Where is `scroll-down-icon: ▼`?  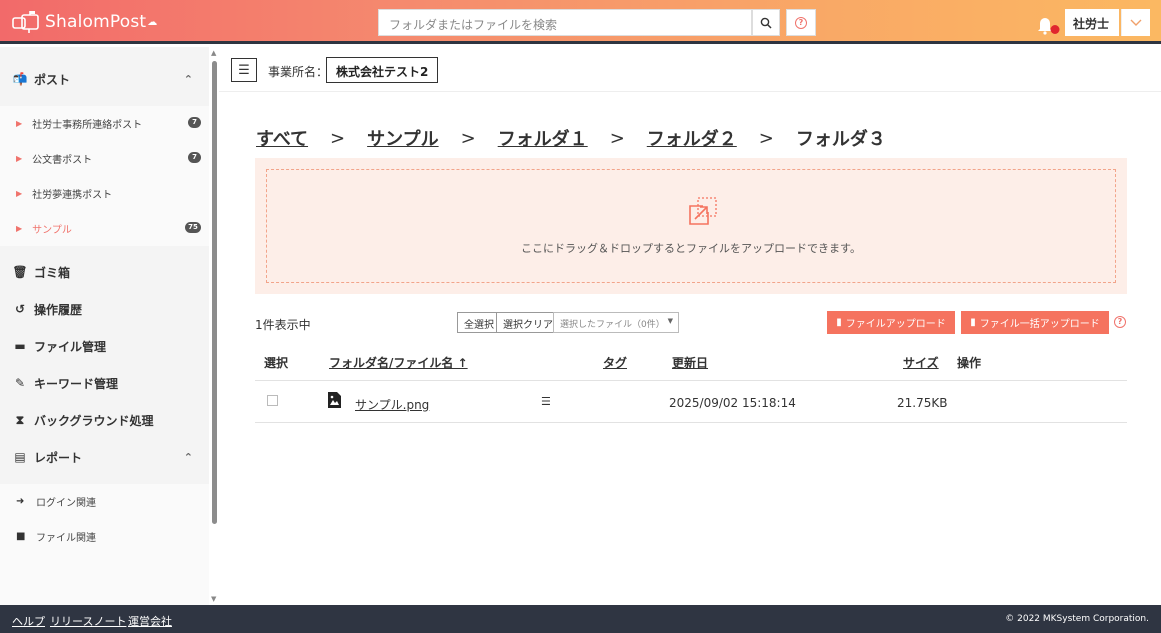 scroll-down-icon: ▼ is located at coordinates (213, 599).